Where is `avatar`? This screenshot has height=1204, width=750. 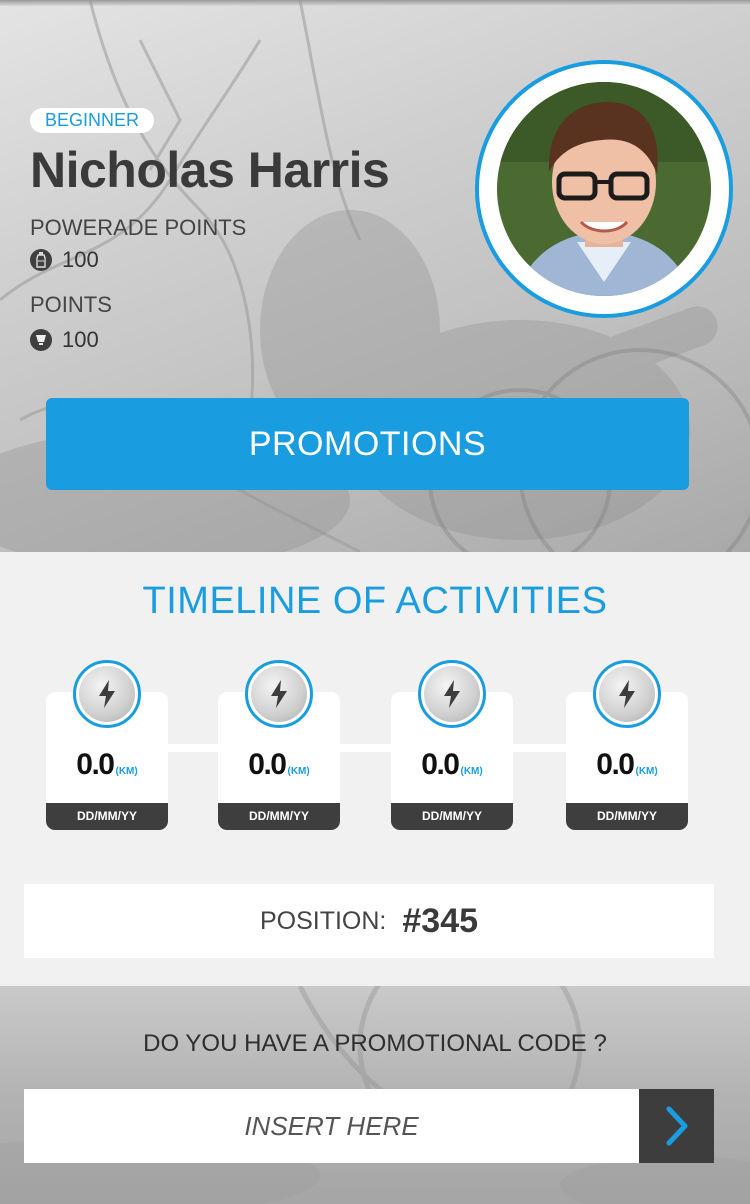
avatar is located at coordinates (604, 189).